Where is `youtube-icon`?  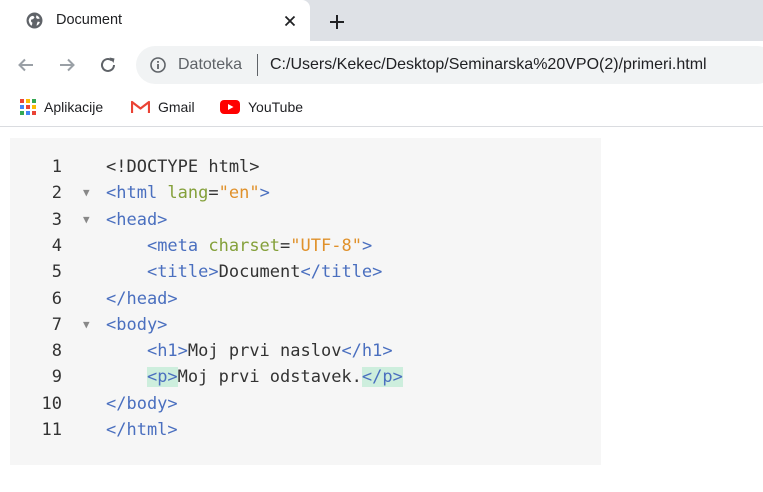
youtube-icon is located at coordinates (230, 107).